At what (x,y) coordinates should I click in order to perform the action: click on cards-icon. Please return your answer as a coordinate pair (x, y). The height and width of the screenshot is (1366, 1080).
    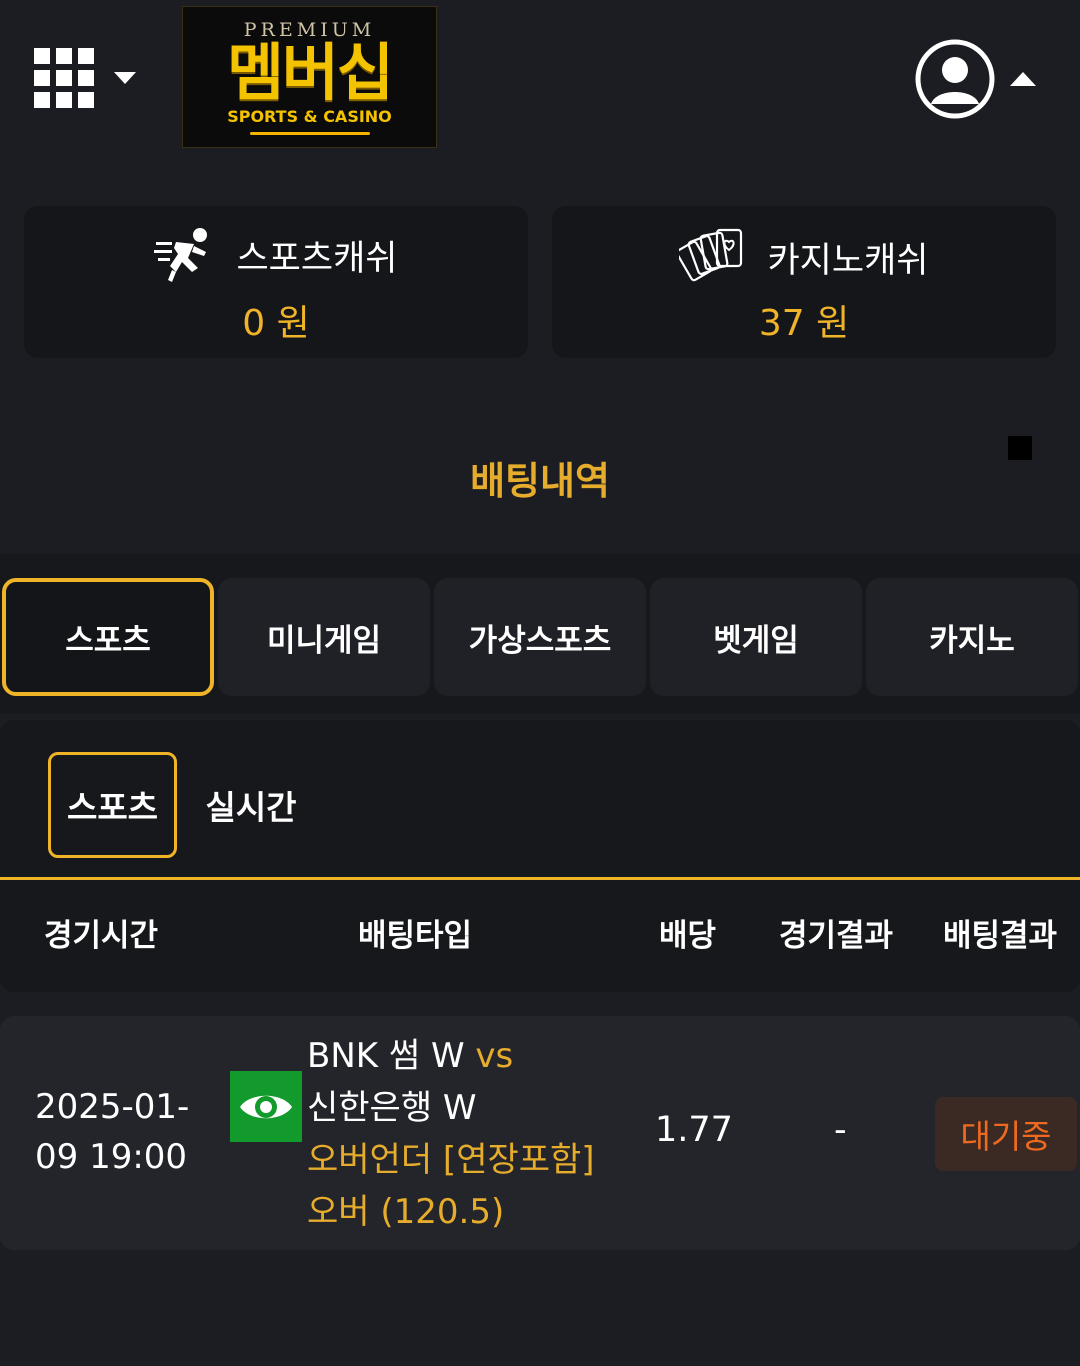
    Looking at the image, I should click on (711, 255).